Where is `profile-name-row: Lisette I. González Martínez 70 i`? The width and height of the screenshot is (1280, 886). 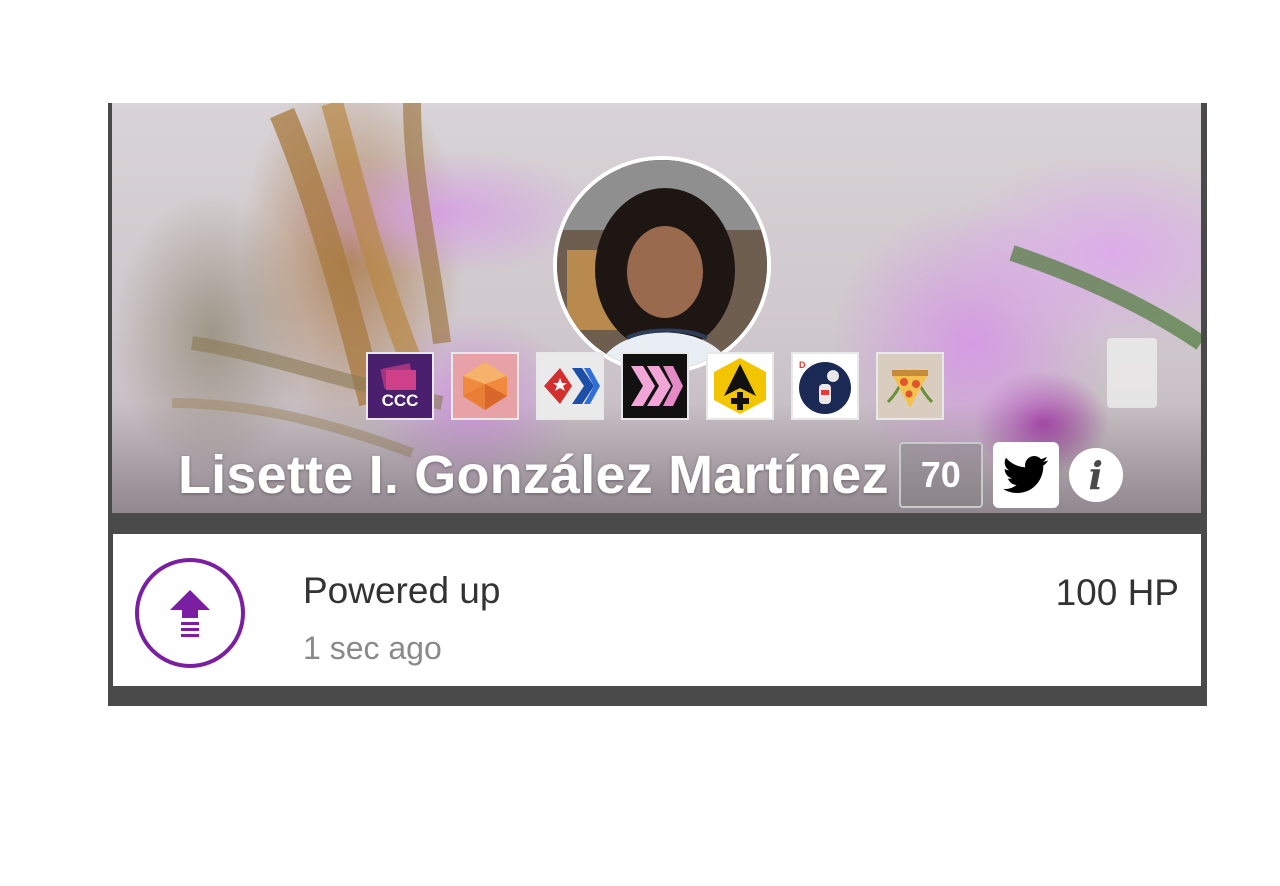 profile-name-row: Lisette I. González Martínez 70 i is located at coordinates (650, 475).